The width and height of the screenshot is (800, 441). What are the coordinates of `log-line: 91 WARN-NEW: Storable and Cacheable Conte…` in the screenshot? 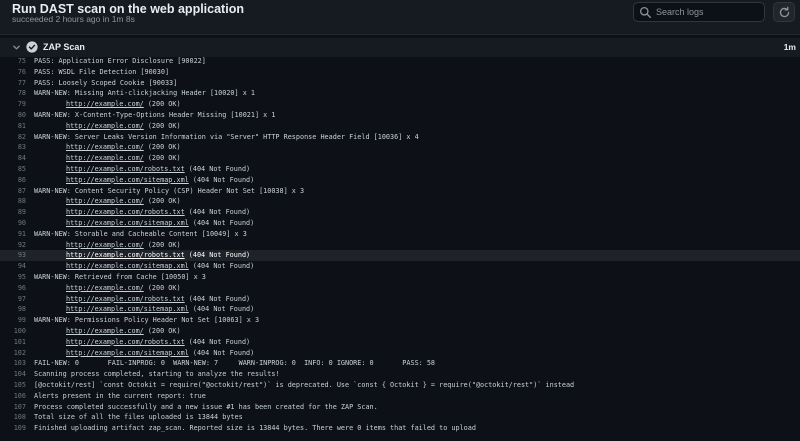 It's located at (400, 234).